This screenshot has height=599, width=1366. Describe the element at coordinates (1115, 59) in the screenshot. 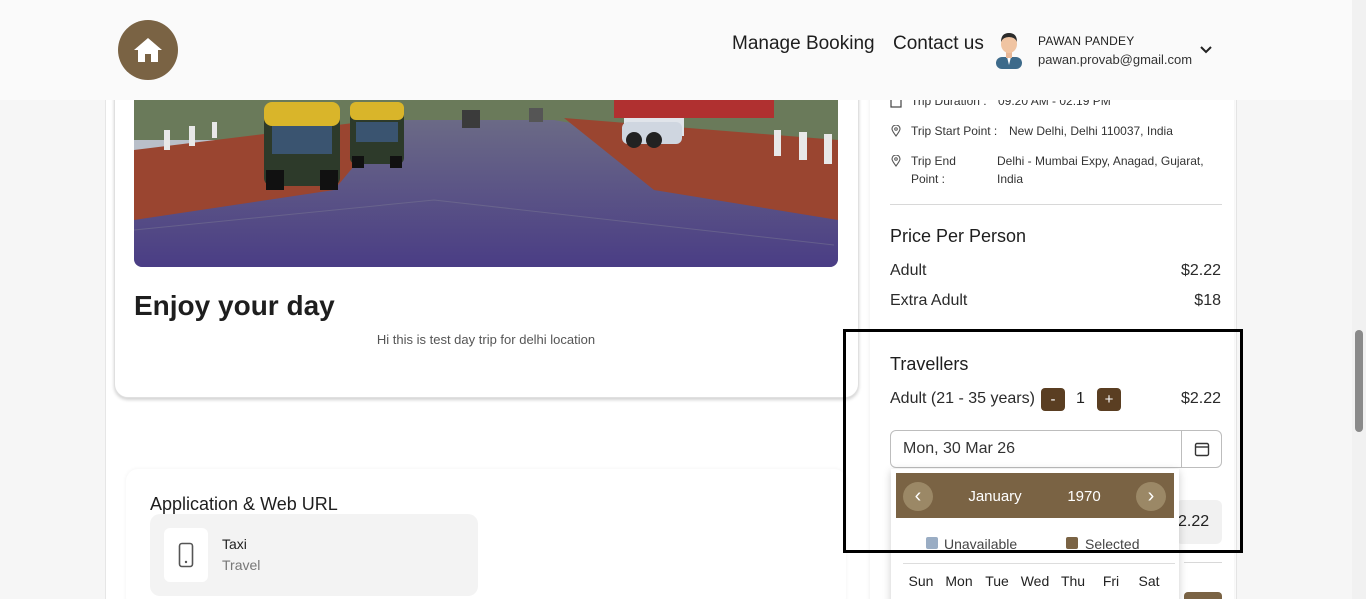

I see `user-email: pawan.provab@gmail.com` at that location.